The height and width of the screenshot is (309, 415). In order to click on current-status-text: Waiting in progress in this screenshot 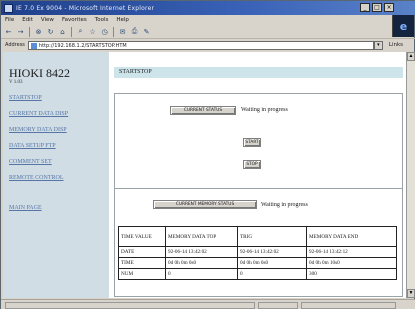, I will do `click(264, 110)`.